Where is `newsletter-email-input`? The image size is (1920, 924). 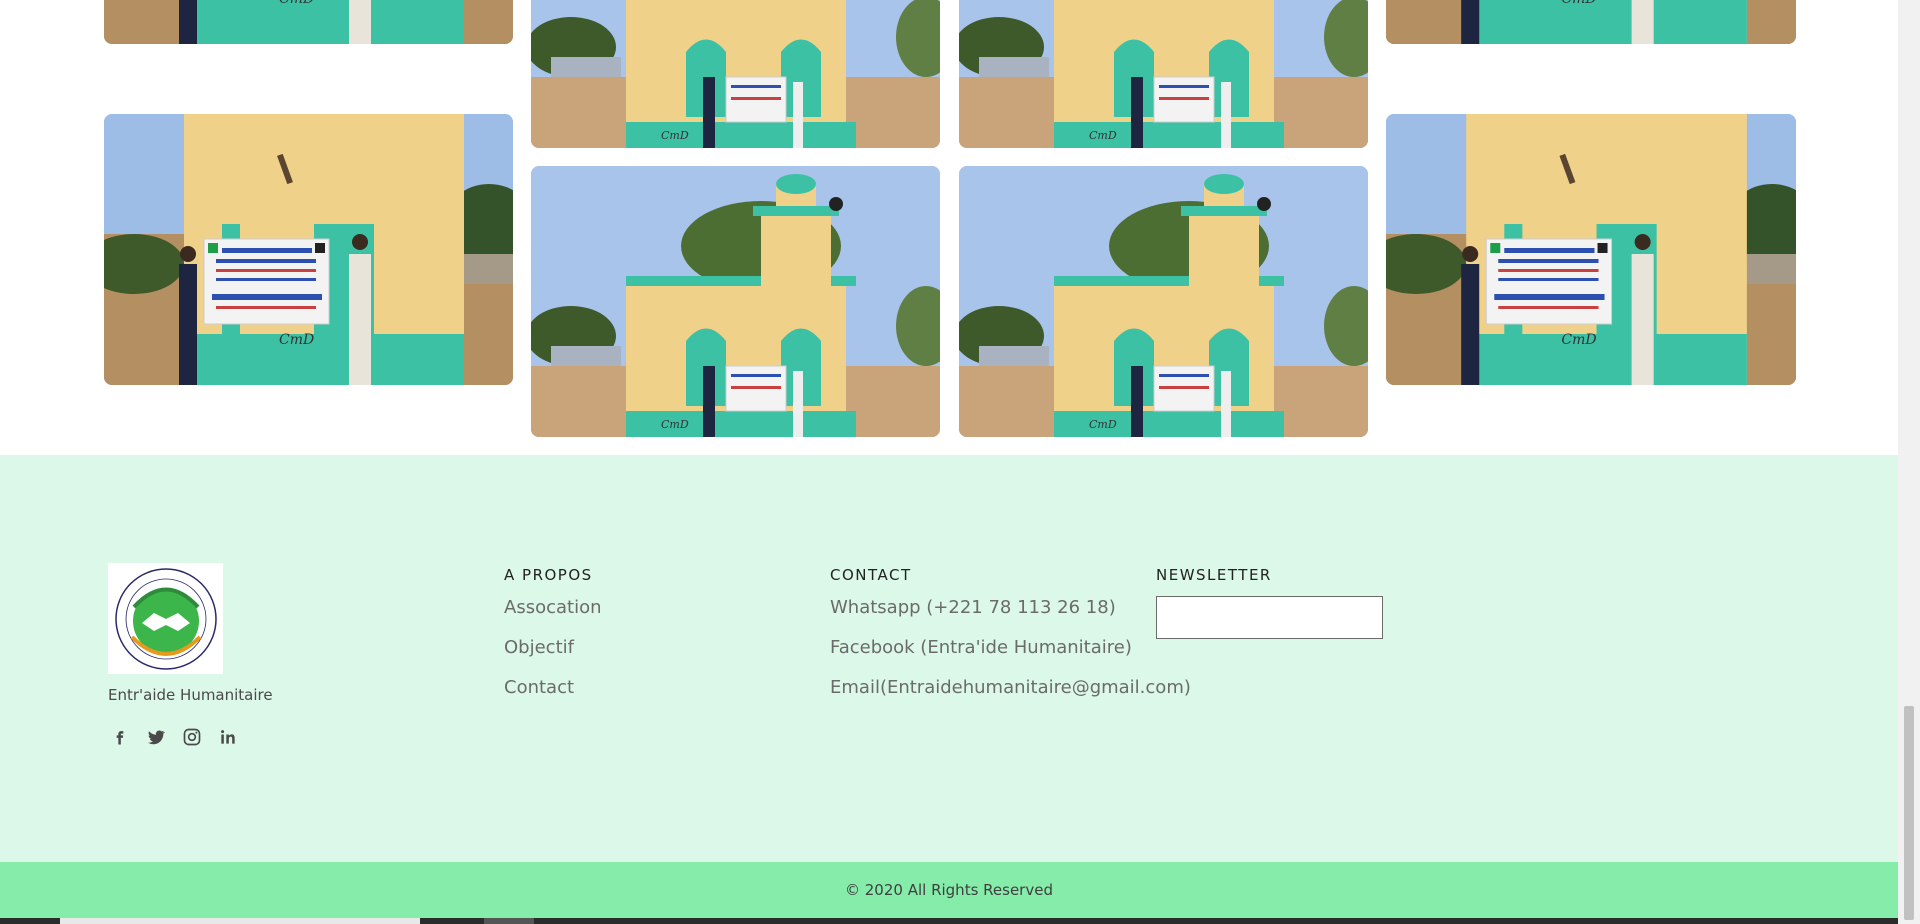 newsletter-email-input is located at coordinates (1269, 617).